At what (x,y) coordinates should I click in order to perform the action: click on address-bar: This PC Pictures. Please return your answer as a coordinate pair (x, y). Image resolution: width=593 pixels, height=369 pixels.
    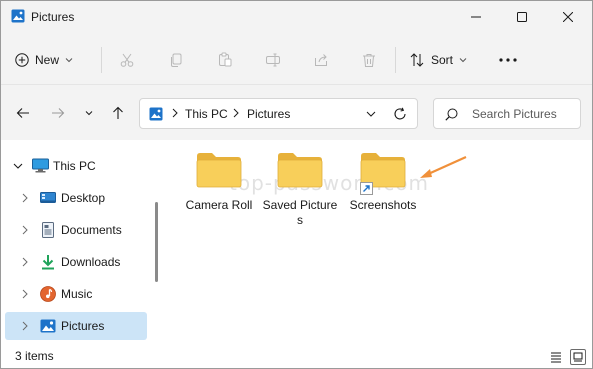
    Looking at the image, I should click on (278, 113).